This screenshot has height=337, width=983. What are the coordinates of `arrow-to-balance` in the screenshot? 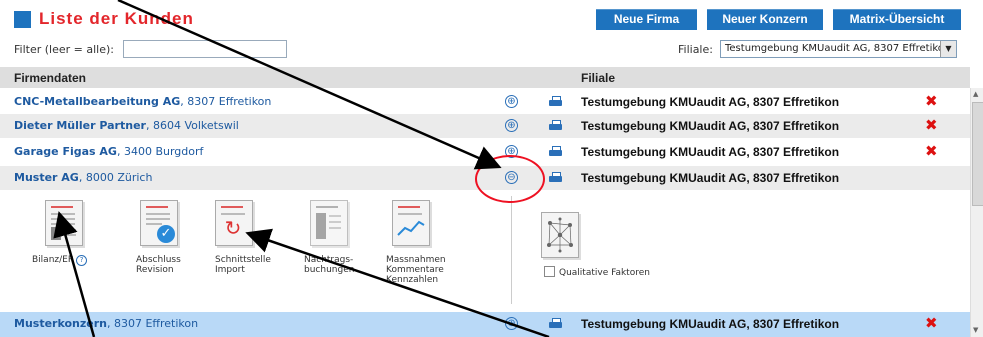 It's located at (74, 274).